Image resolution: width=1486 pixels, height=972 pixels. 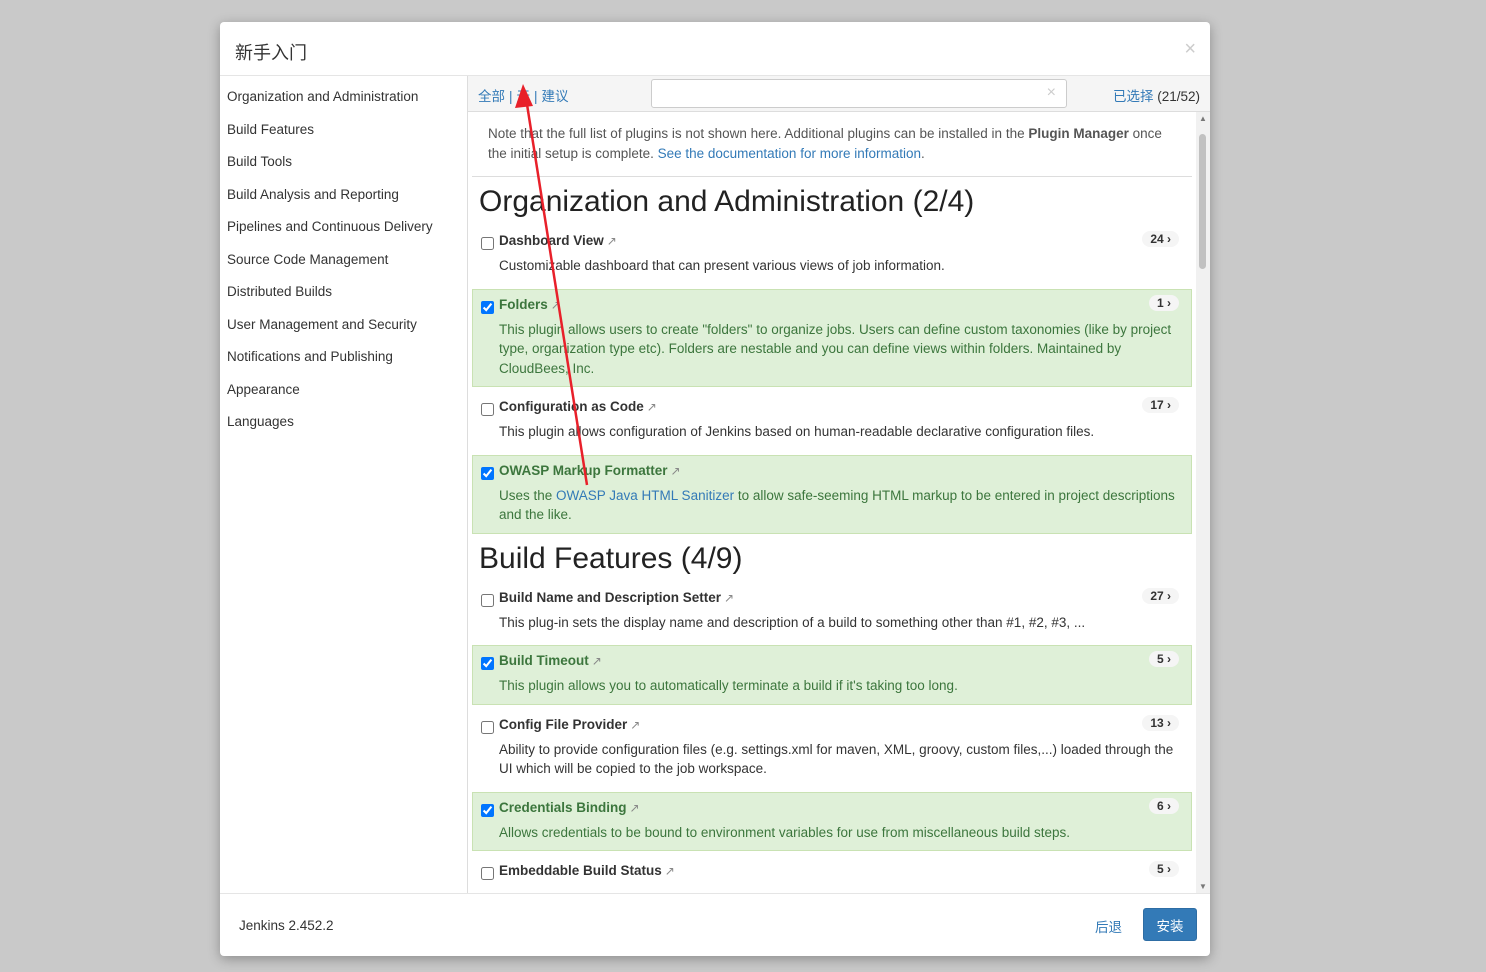 I want to click on scrollbar: ▲ ▼, so click(x=1203, y=502).